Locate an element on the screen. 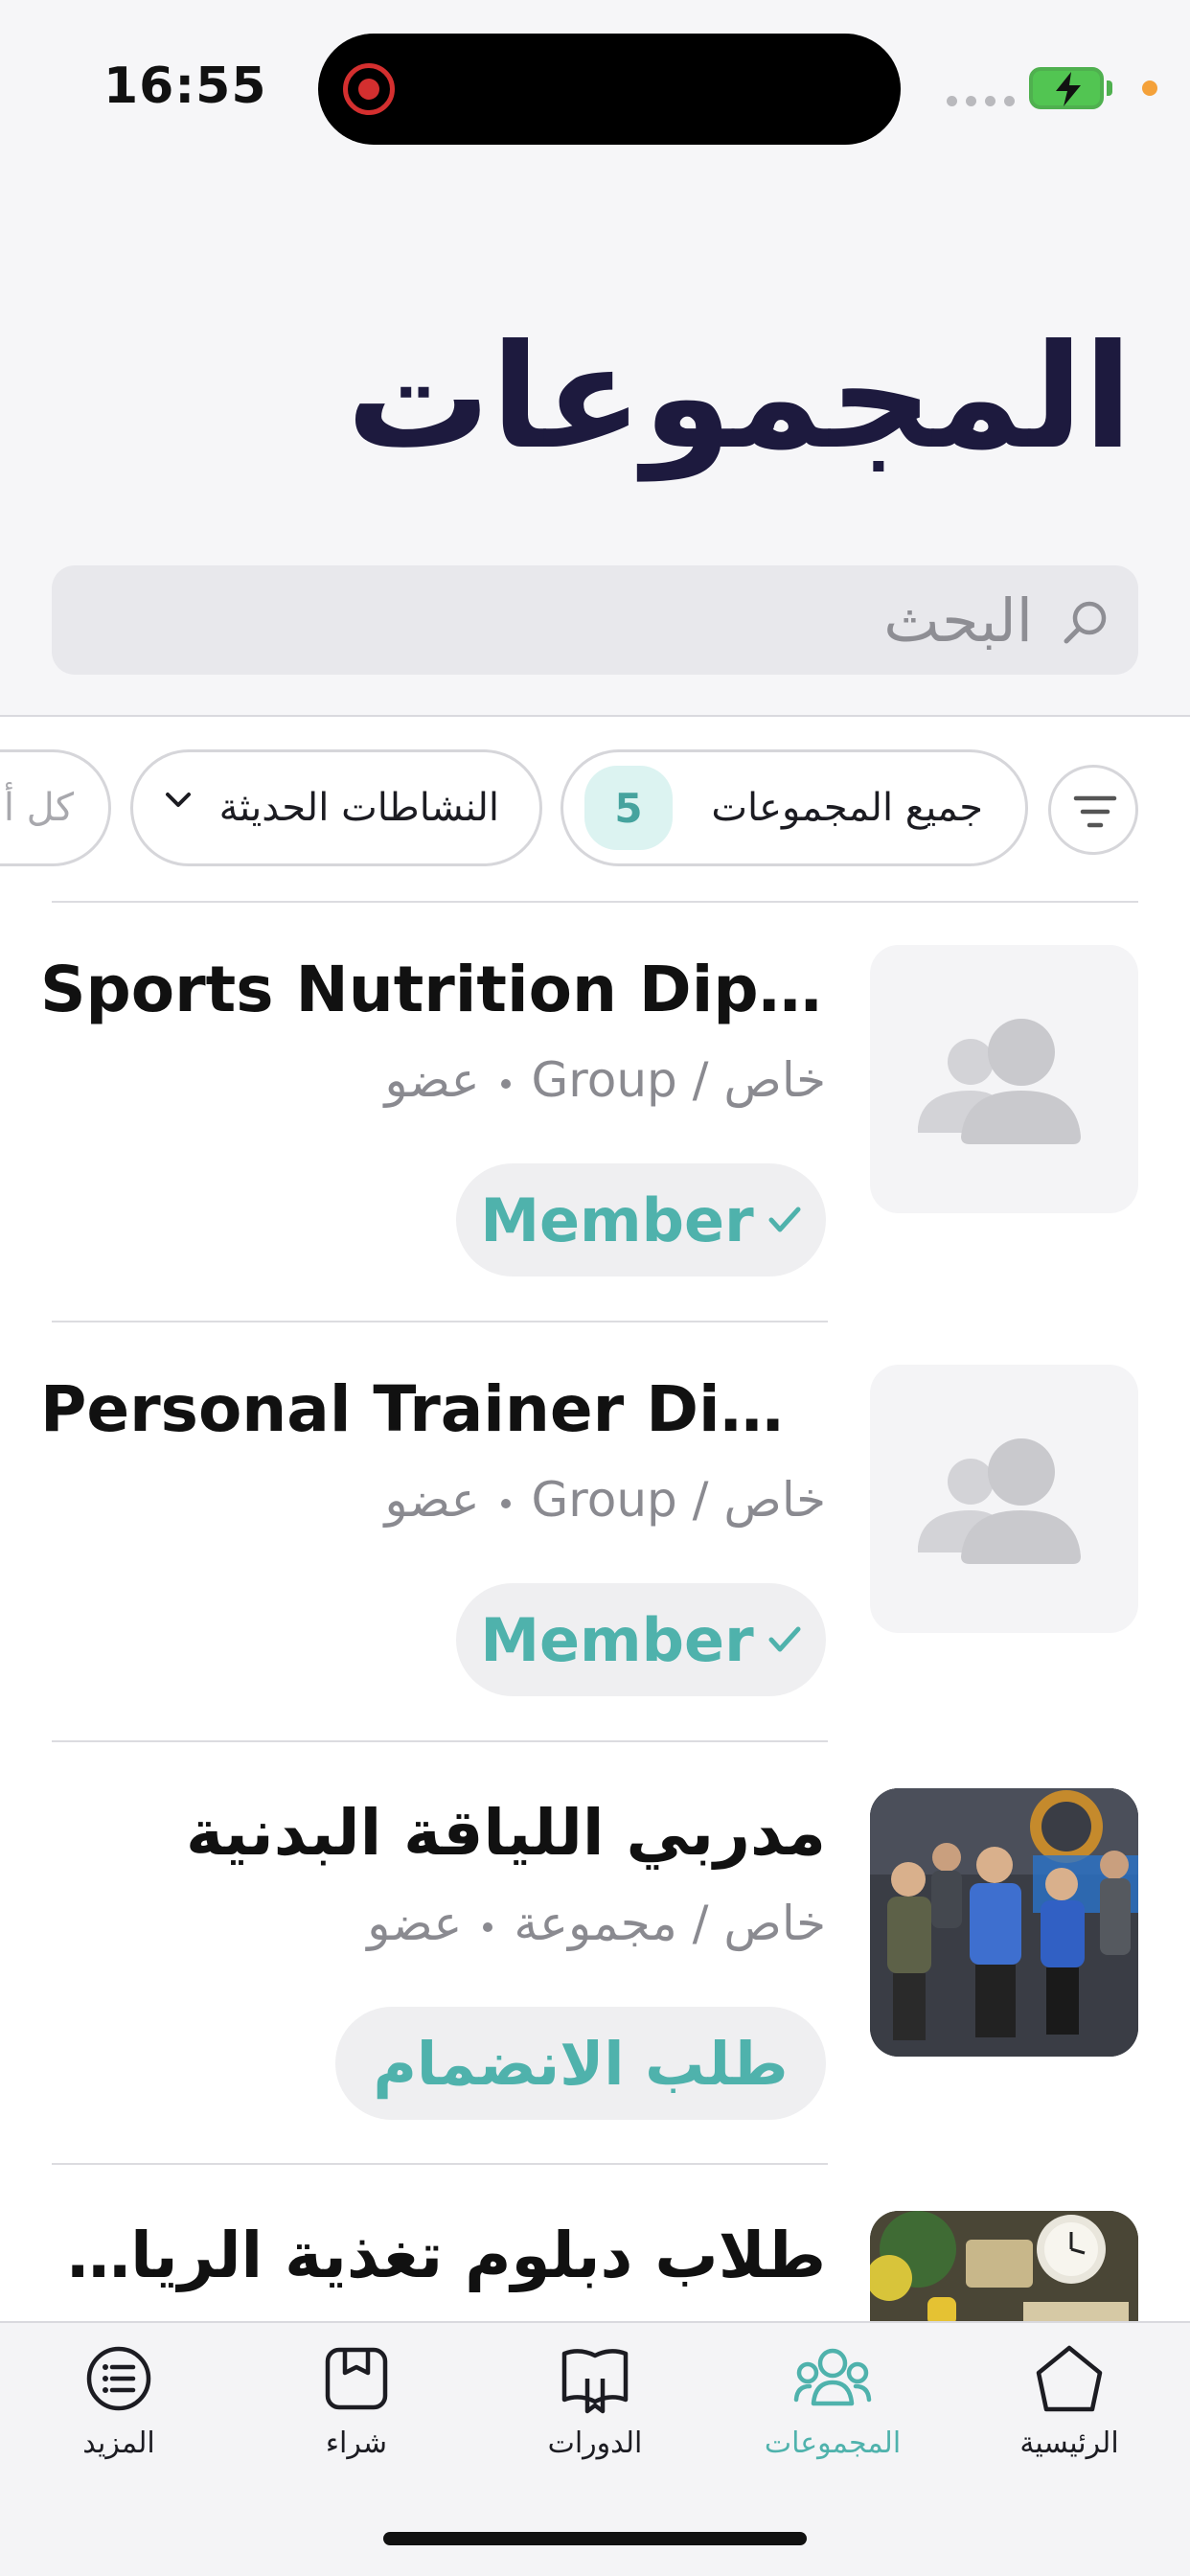 This screenshot has width=1190, height=2576. cellular-signal-icon is located at coordinates (981, 101).